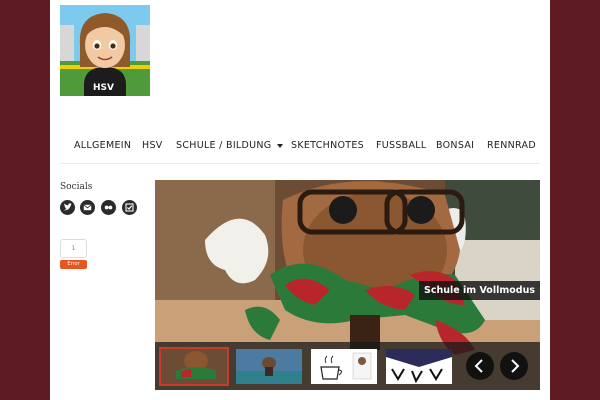  What do you see at coordinates (73, 248) in the screenshot?
I see `share-counter: 1` at bounding box center [73, 248].